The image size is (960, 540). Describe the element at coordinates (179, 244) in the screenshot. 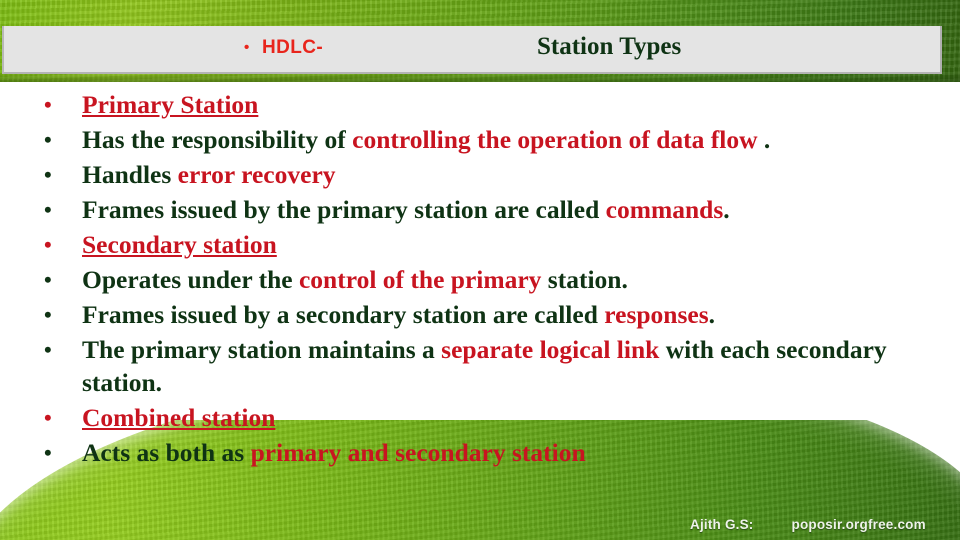

I see `list-item-heading: Secondary station` at that location.